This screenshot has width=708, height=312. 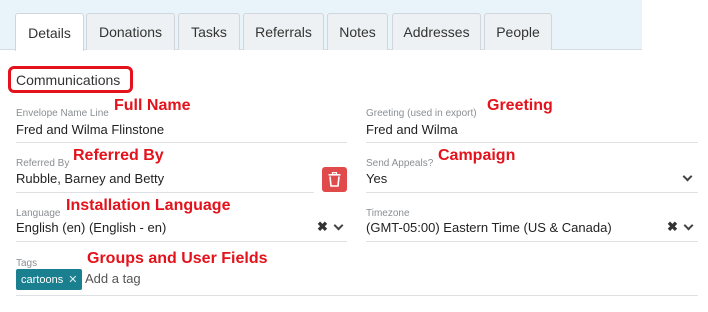 I want to click on tag-remove-icon: ✕, so click(x=72, y=279).